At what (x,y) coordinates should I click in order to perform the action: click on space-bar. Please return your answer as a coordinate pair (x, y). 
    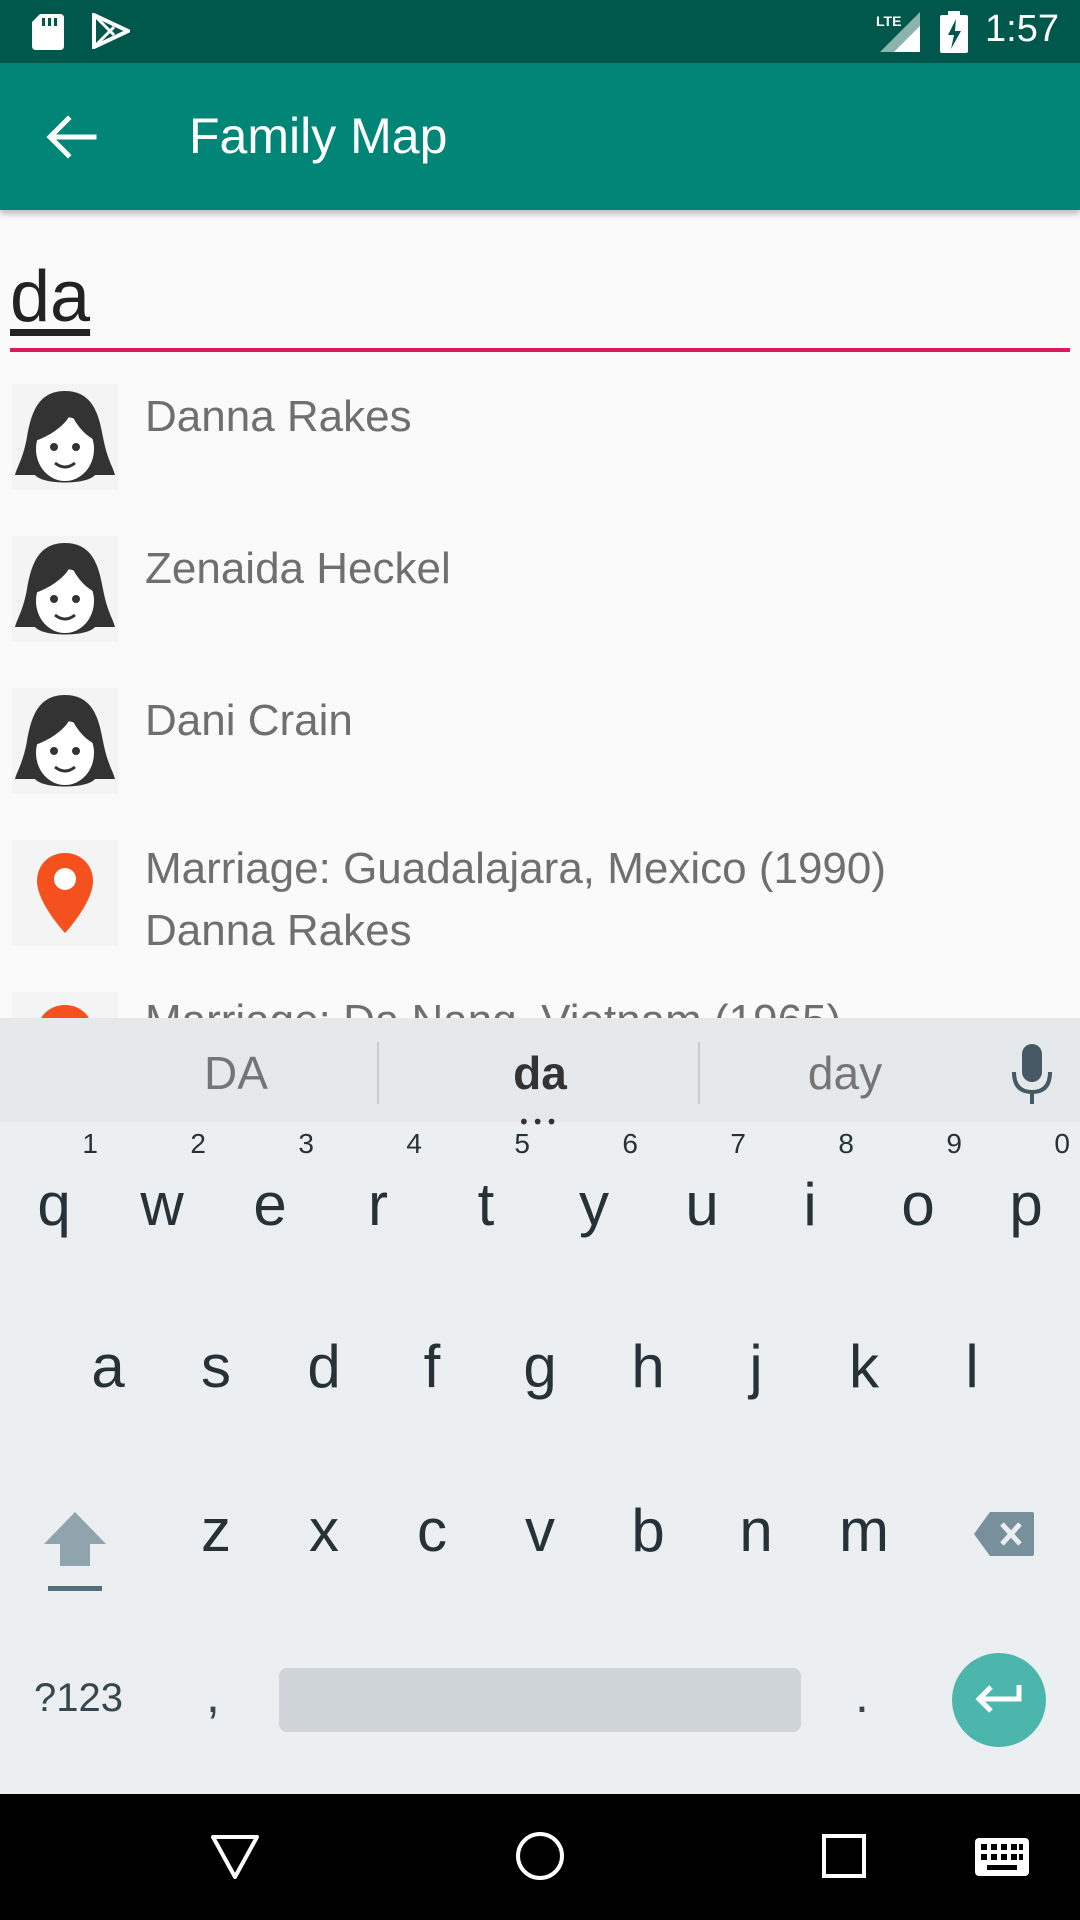
    Looking at the image, I should click on (540, 1700).